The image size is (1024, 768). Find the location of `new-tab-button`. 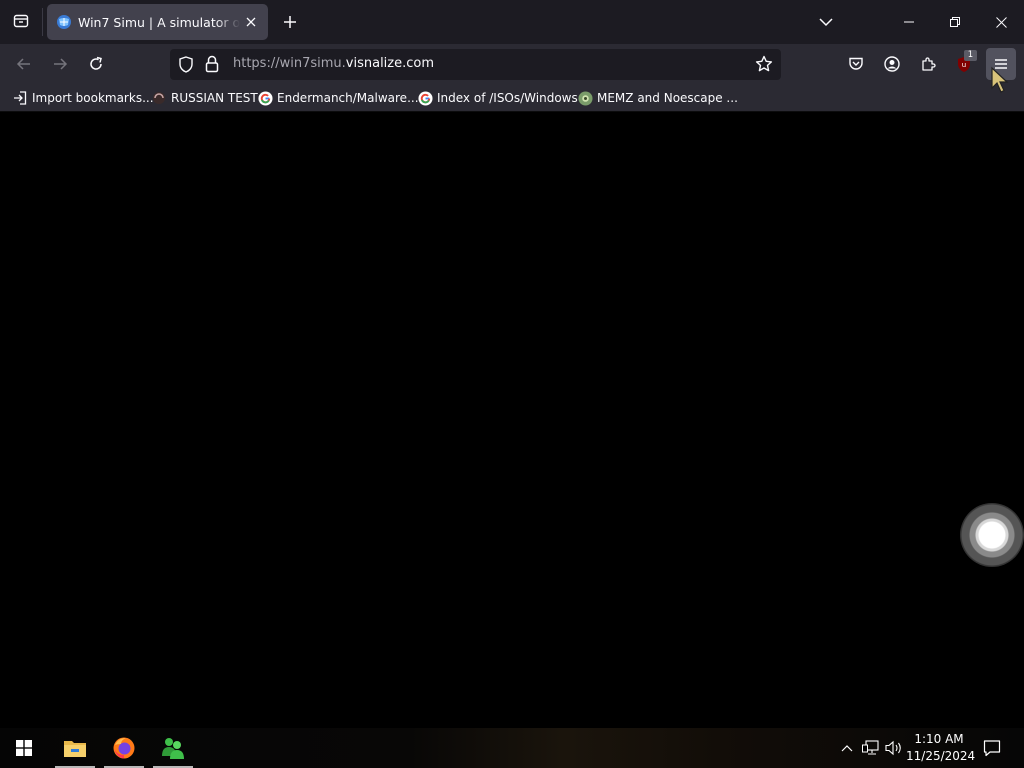

new-tab-button is located at coordinates (290, 22).